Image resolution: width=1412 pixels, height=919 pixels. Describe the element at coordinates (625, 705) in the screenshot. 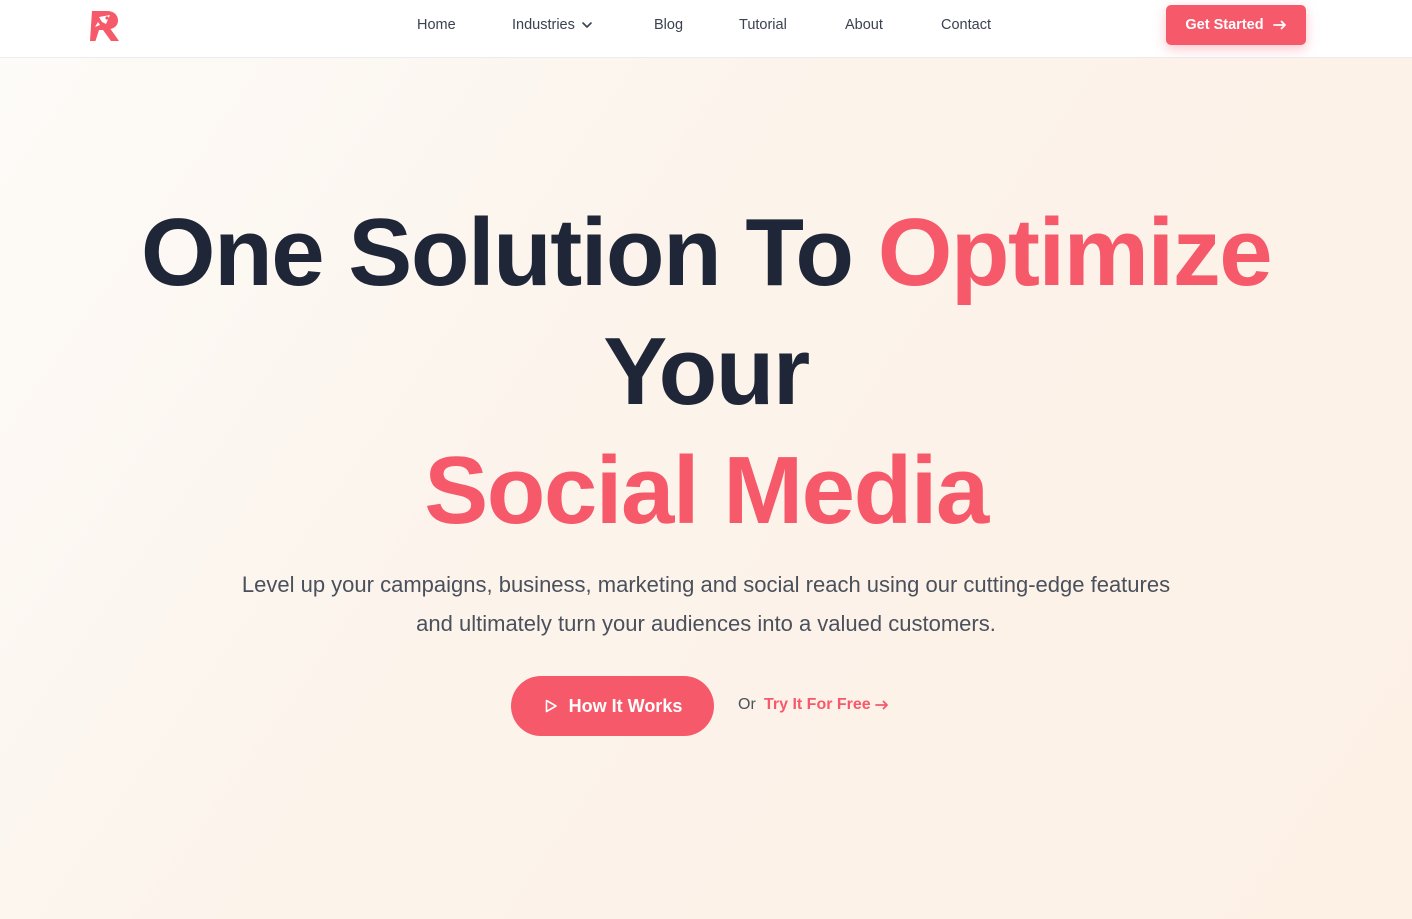

I see `how-it-works-label: How It Works` at that location.